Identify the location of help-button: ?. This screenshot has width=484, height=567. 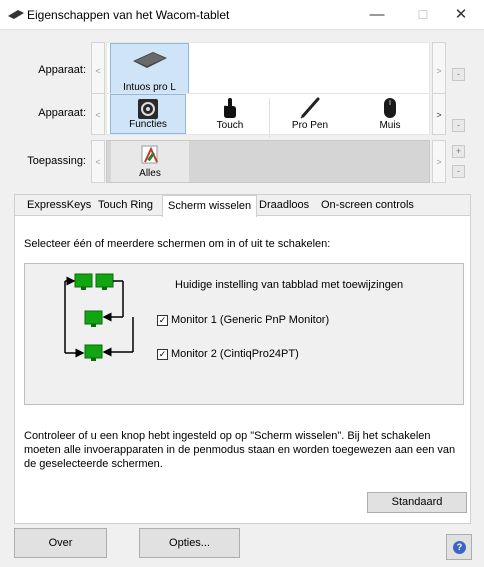
(459, 547).